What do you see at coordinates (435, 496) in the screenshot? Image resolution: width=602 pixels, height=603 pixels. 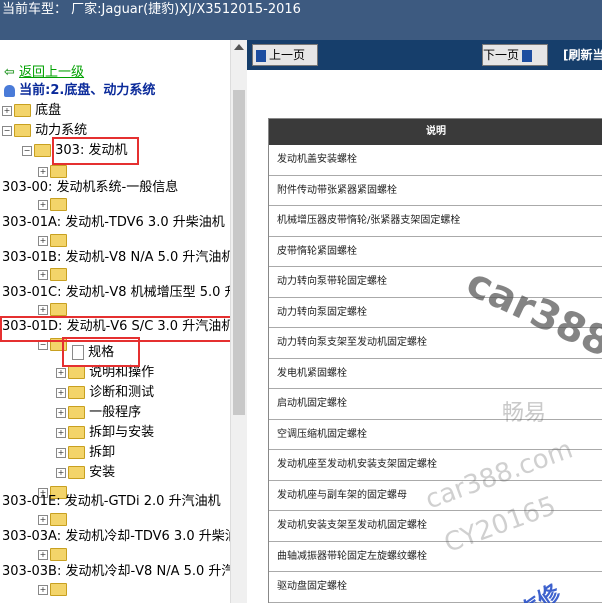 I see `table-row: 发动机座与副车架的固定螺母` at bounding box center [435, 496].